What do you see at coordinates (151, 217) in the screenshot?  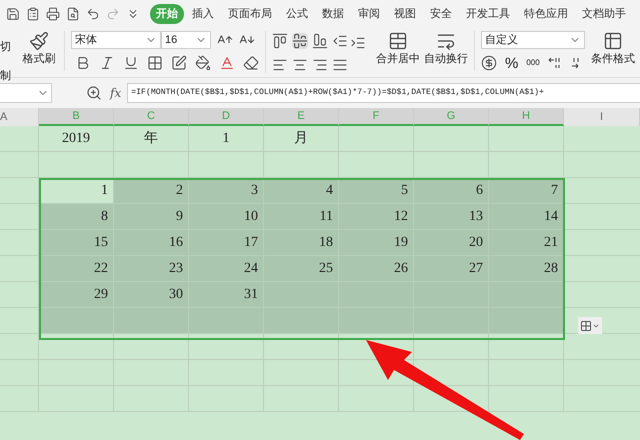 I see `table-cell: 9` at bounding box center [151, 217].